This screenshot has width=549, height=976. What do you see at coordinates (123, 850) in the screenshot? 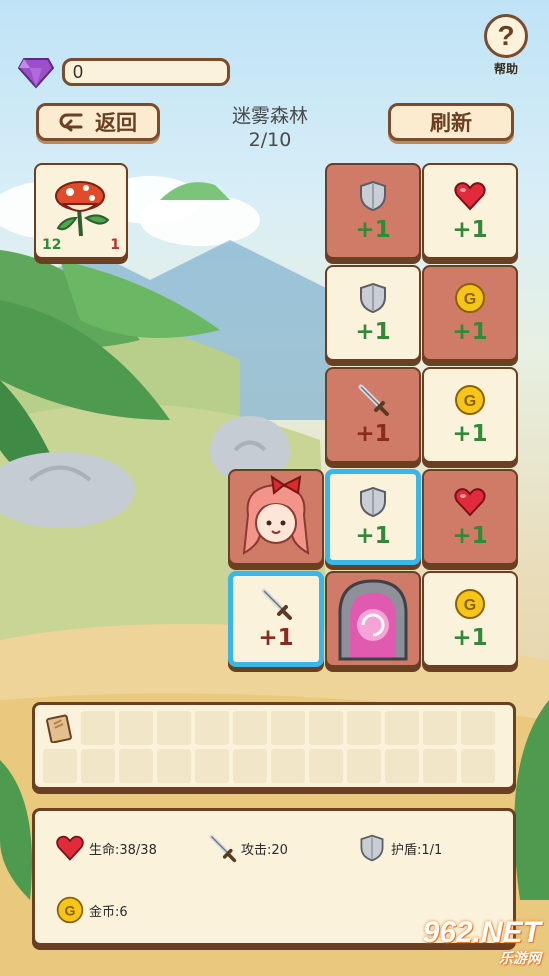
I see `stat-hp-label: 生命:38/38` at bounding box center [123, 850].